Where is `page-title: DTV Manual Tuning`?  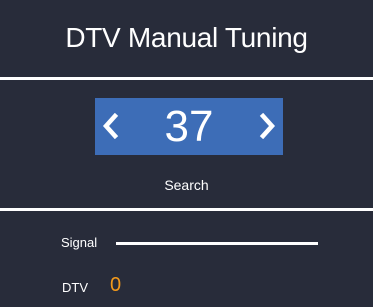 page-title: DTV Manual Tuning is located at coordinates (186, 37).